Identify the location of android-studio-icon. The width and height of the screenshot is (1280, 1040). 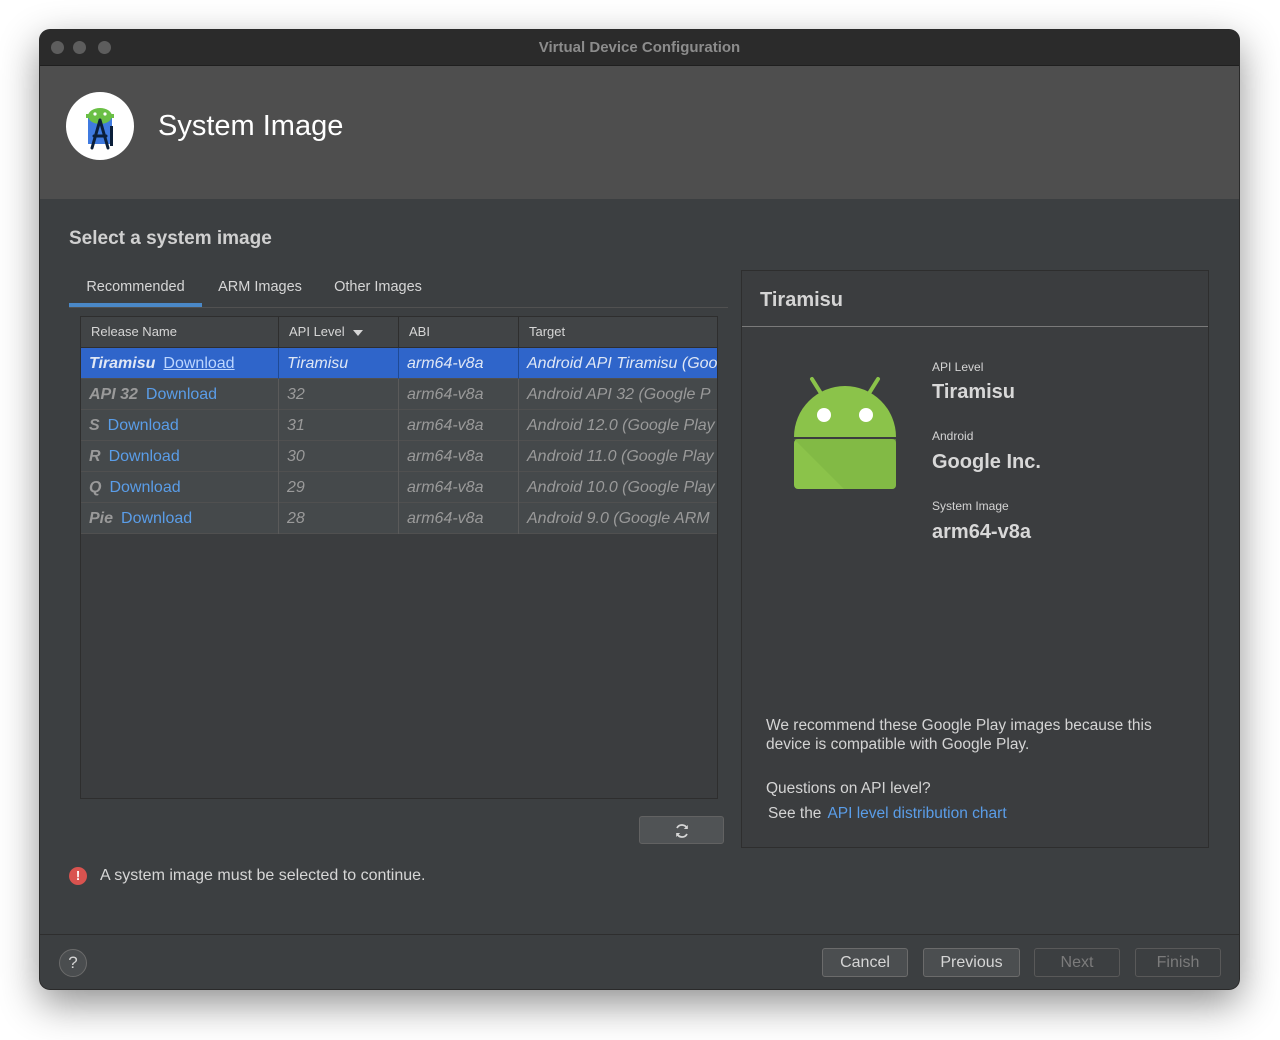
(100, 126).